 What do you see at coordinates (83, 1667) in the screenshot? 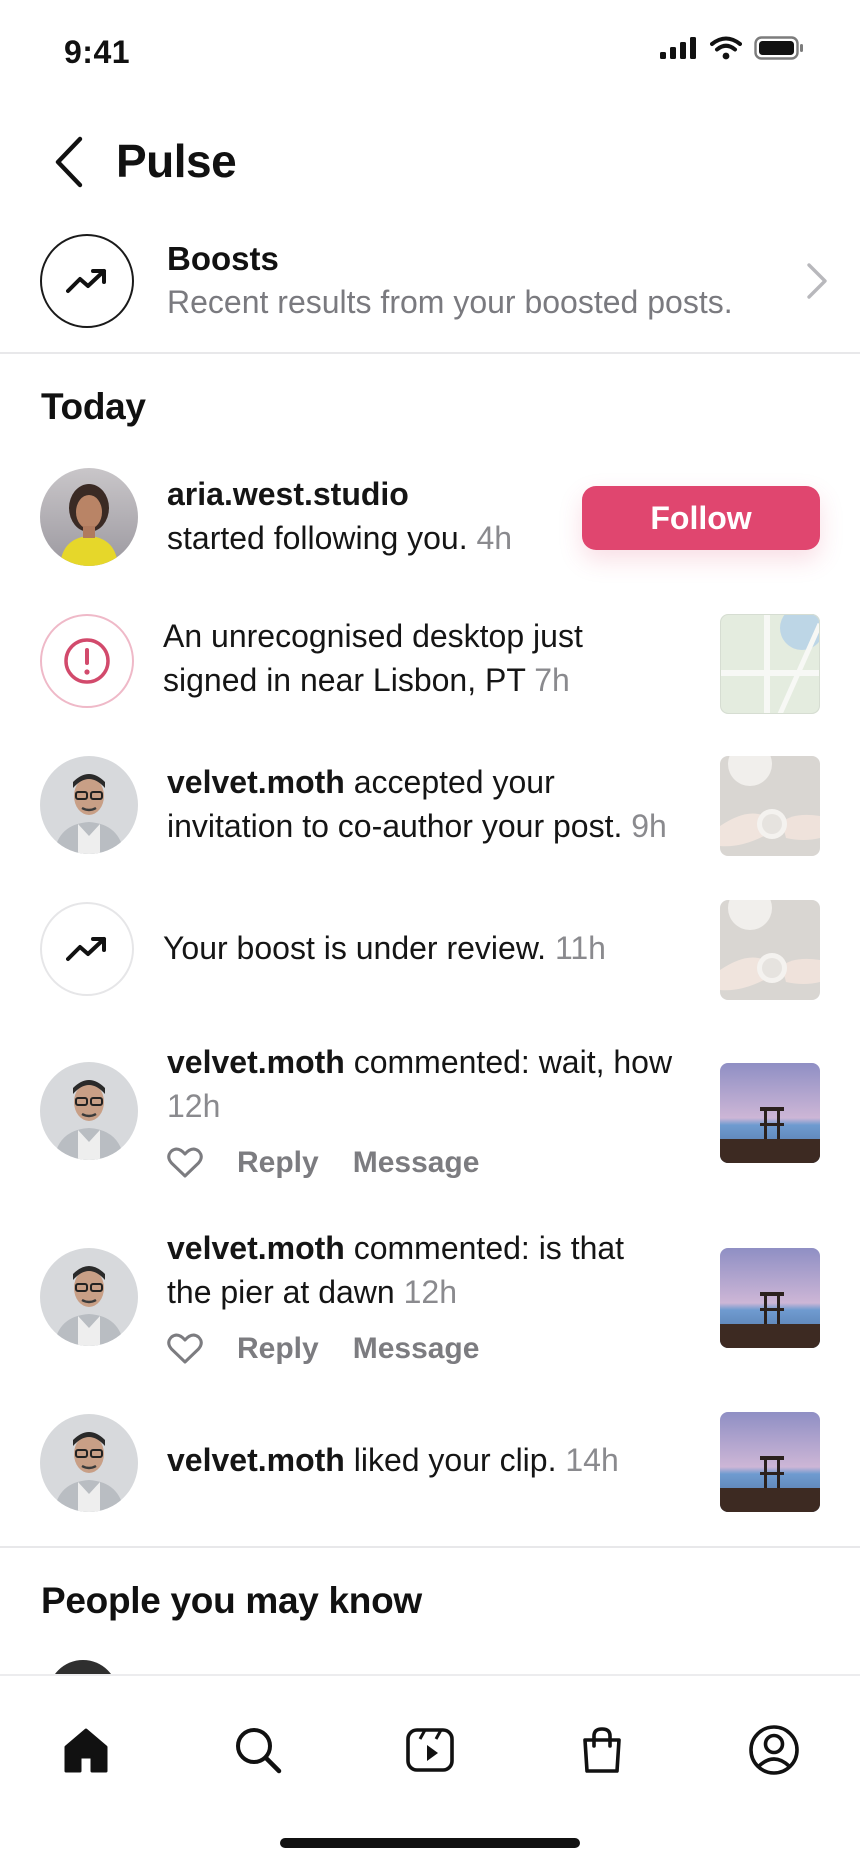
I see `avatar-peek` at bounding box center [83, 1667].